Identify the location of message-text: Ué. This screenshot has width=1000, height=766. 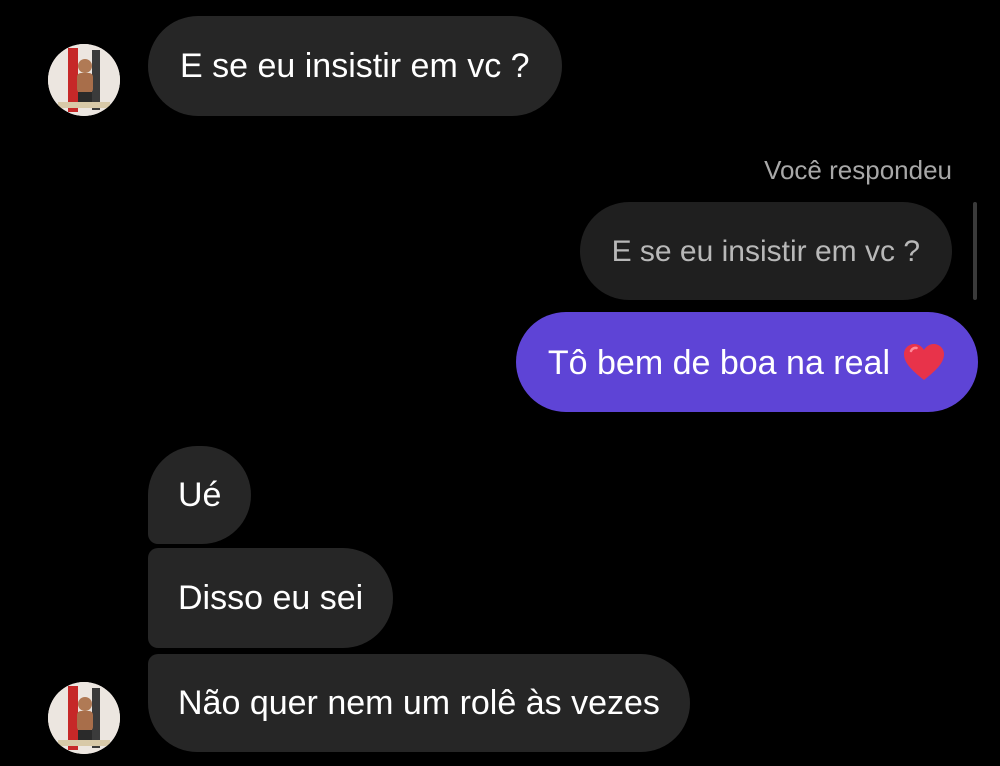
(200, 495).